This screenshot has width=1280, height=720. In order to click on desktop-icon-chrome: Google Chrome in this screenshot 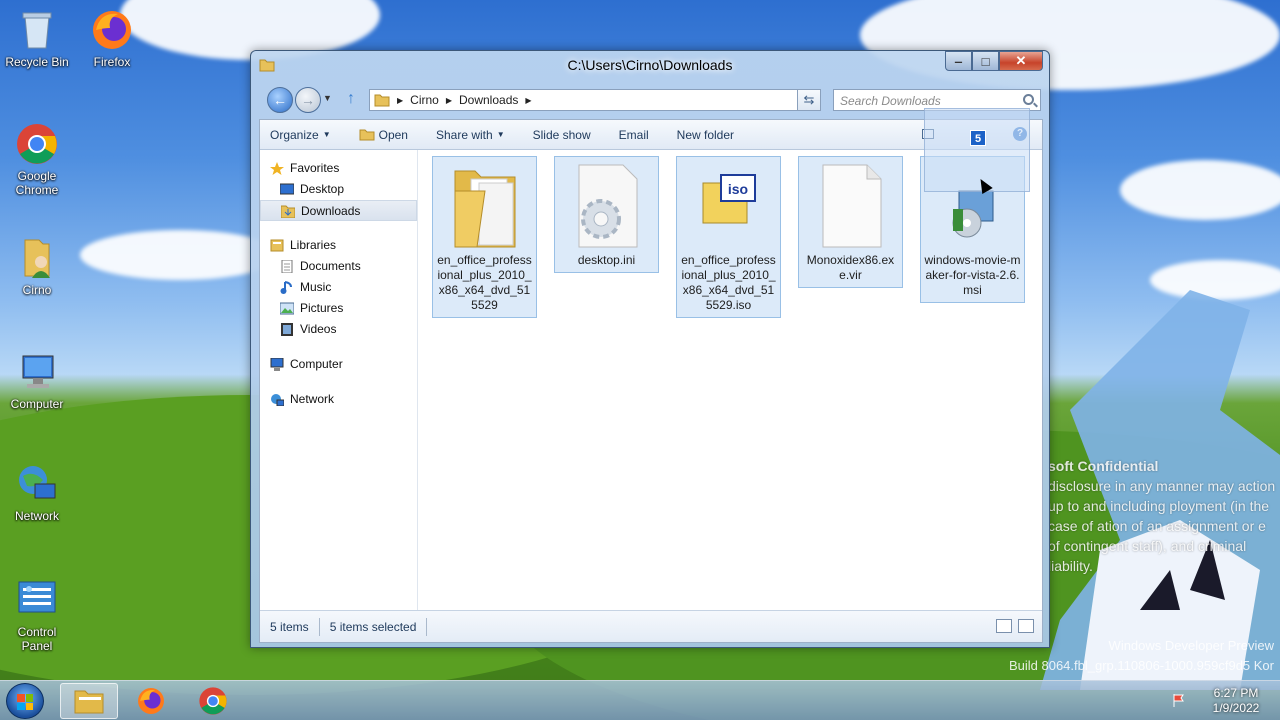, I will do `click(37, 159)`.